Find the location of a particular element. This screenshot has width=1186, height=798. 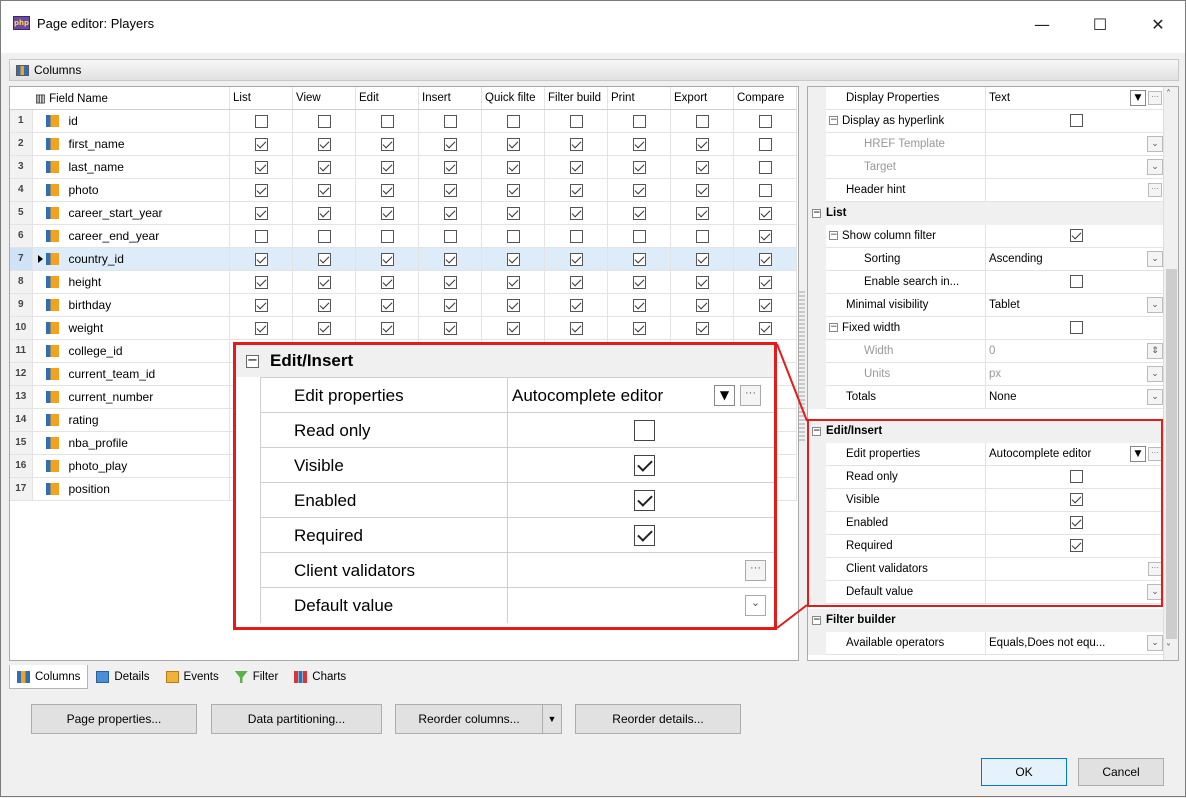

prop-minimal-visibility: Minimal visibility Tablet ⌄ is located at coordinates (986, 305).